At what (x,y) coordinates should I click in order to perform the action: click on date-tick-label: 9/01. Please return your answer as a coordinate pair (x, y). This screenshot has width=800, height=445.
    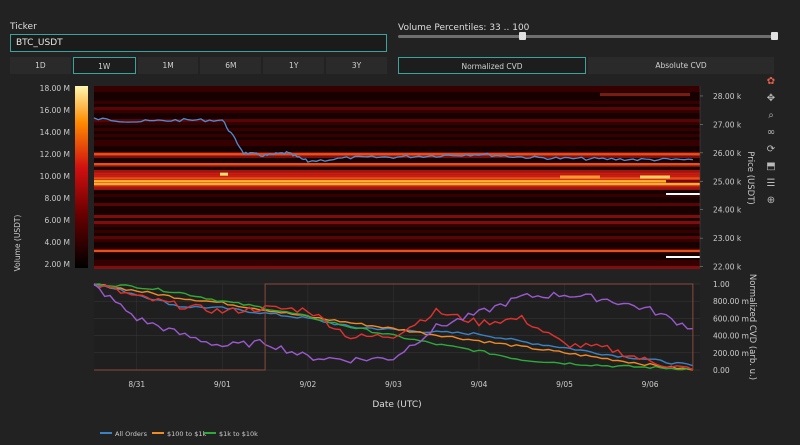
    Looking at the image, I should click on (222, 384).